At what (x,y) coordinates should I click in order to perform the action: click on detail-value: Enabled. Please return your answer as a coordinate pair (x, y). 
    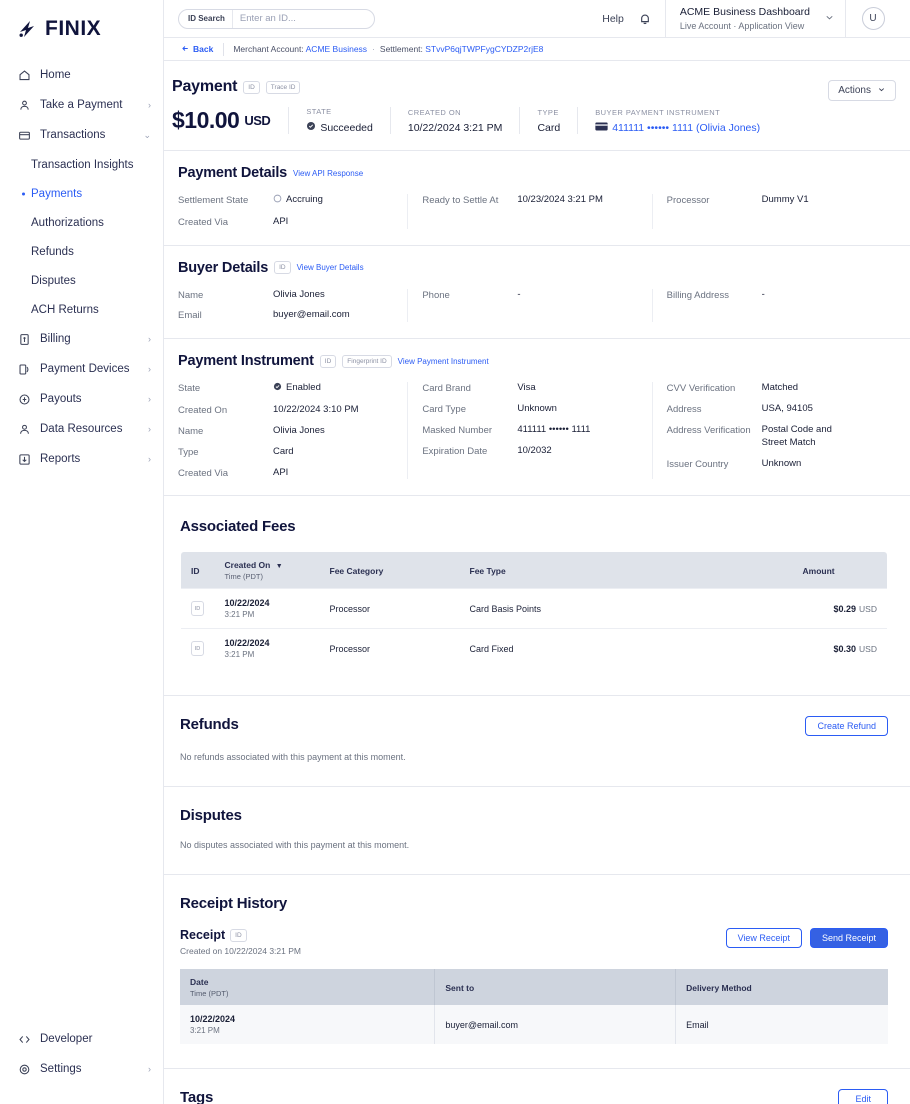
    Looking at the image, I should click on (297, 389).